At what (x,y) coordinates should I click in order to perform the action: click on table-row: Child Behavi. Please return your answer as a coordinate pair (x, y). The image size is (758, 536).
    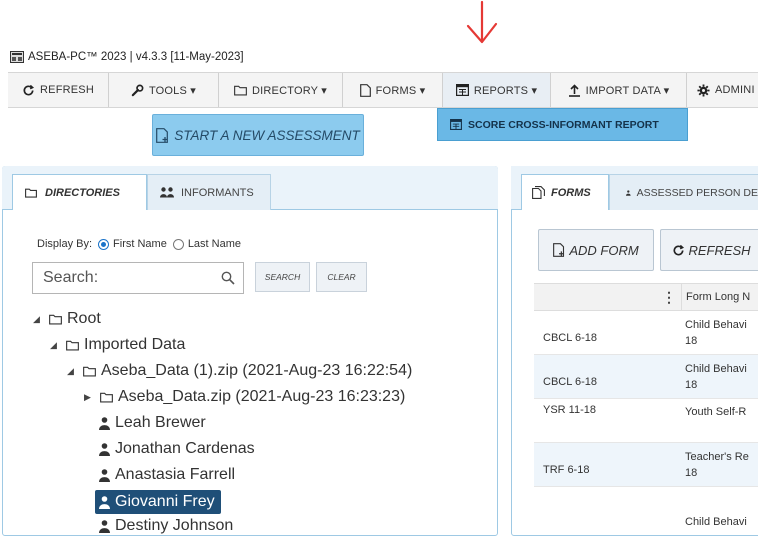
    Looking at the image, I should click on (646, 509).